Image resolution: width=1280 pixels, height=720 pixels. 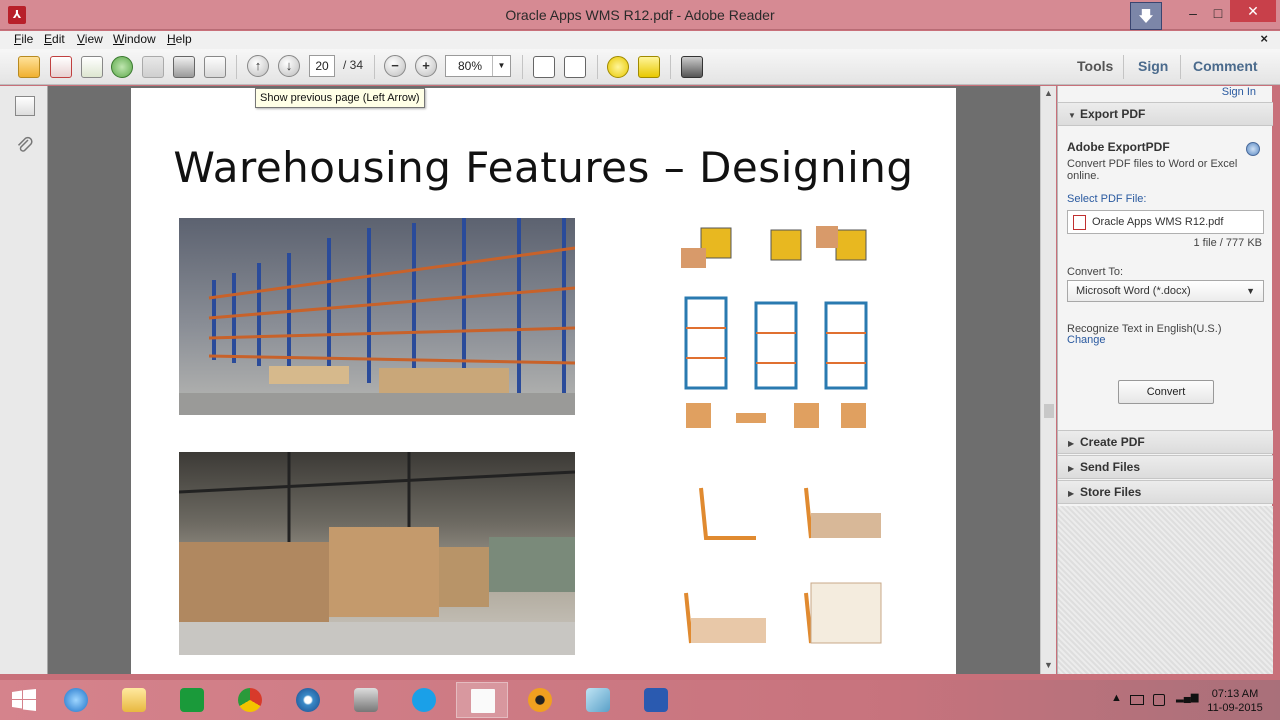 I want to click on fit-width-icon, so click(x=575, y=67).